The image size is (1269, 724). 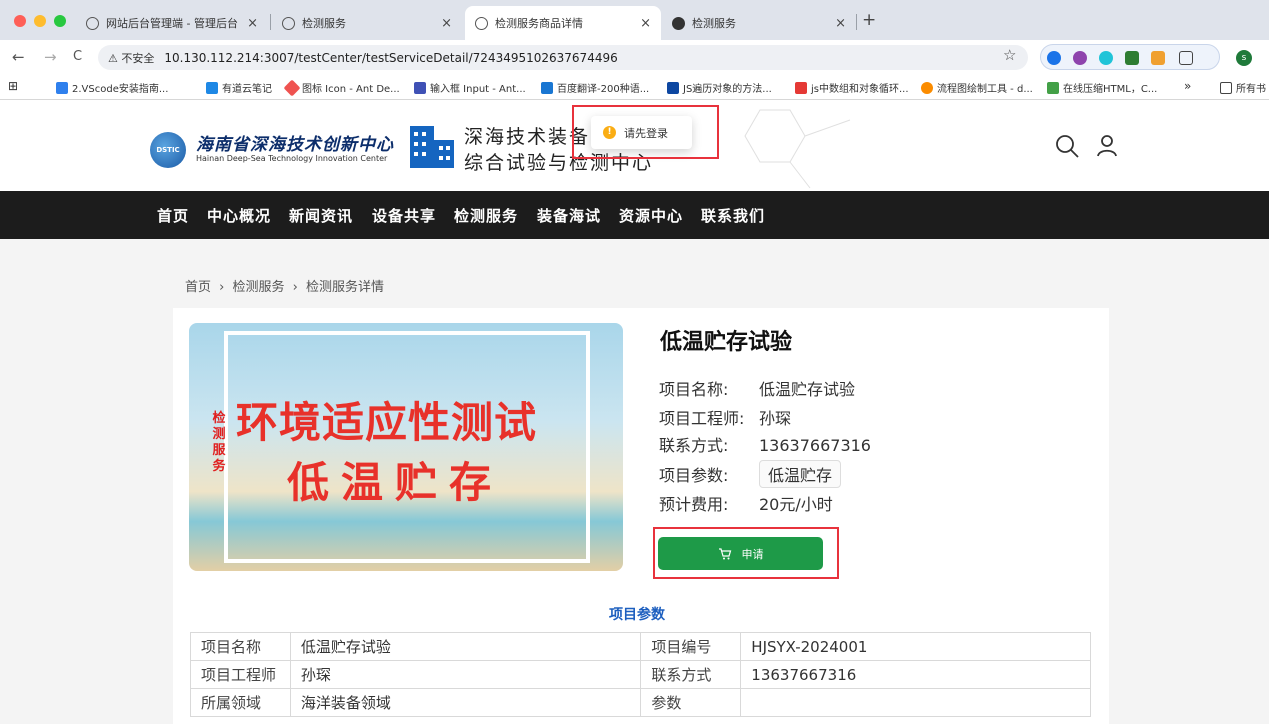 What do you see at coordinates (678, 23) in the screenshot?
I see `navigation-icon` at bounding box center [678, 23].